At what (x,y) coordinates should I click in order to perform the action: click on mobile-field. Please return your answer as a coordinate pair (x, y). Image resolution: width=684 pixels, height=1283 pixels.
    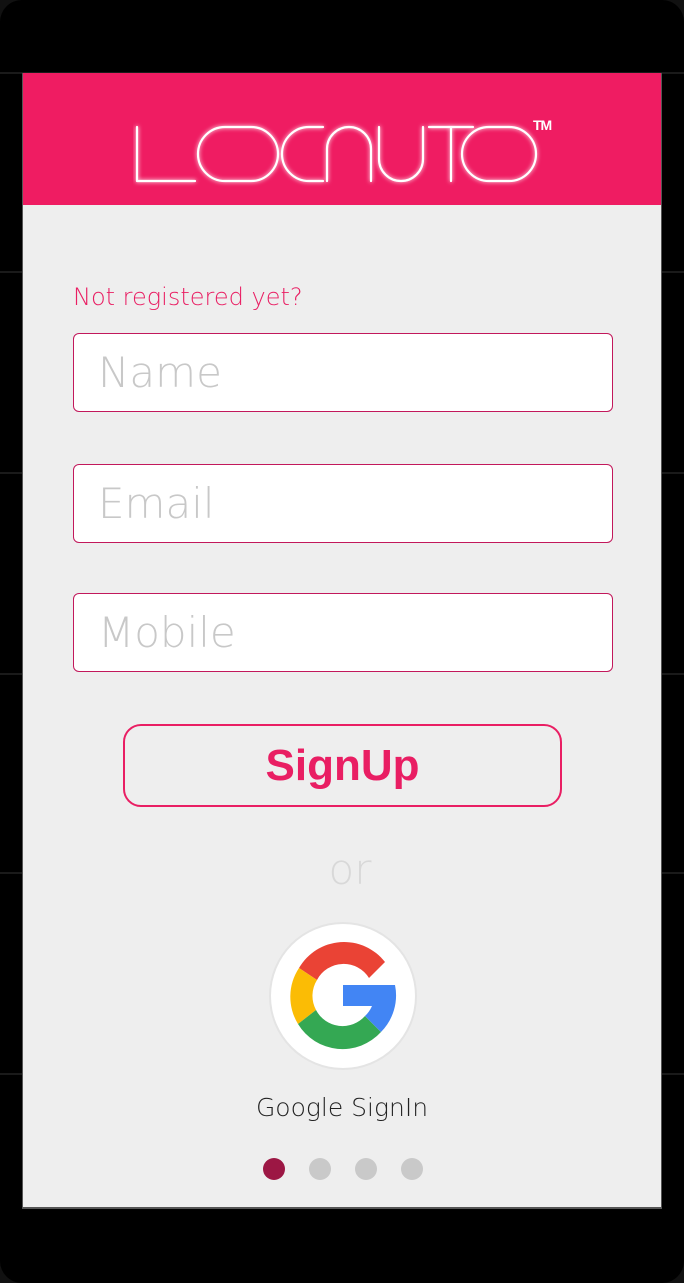
    Looking at the image, I should click on (343, 632).